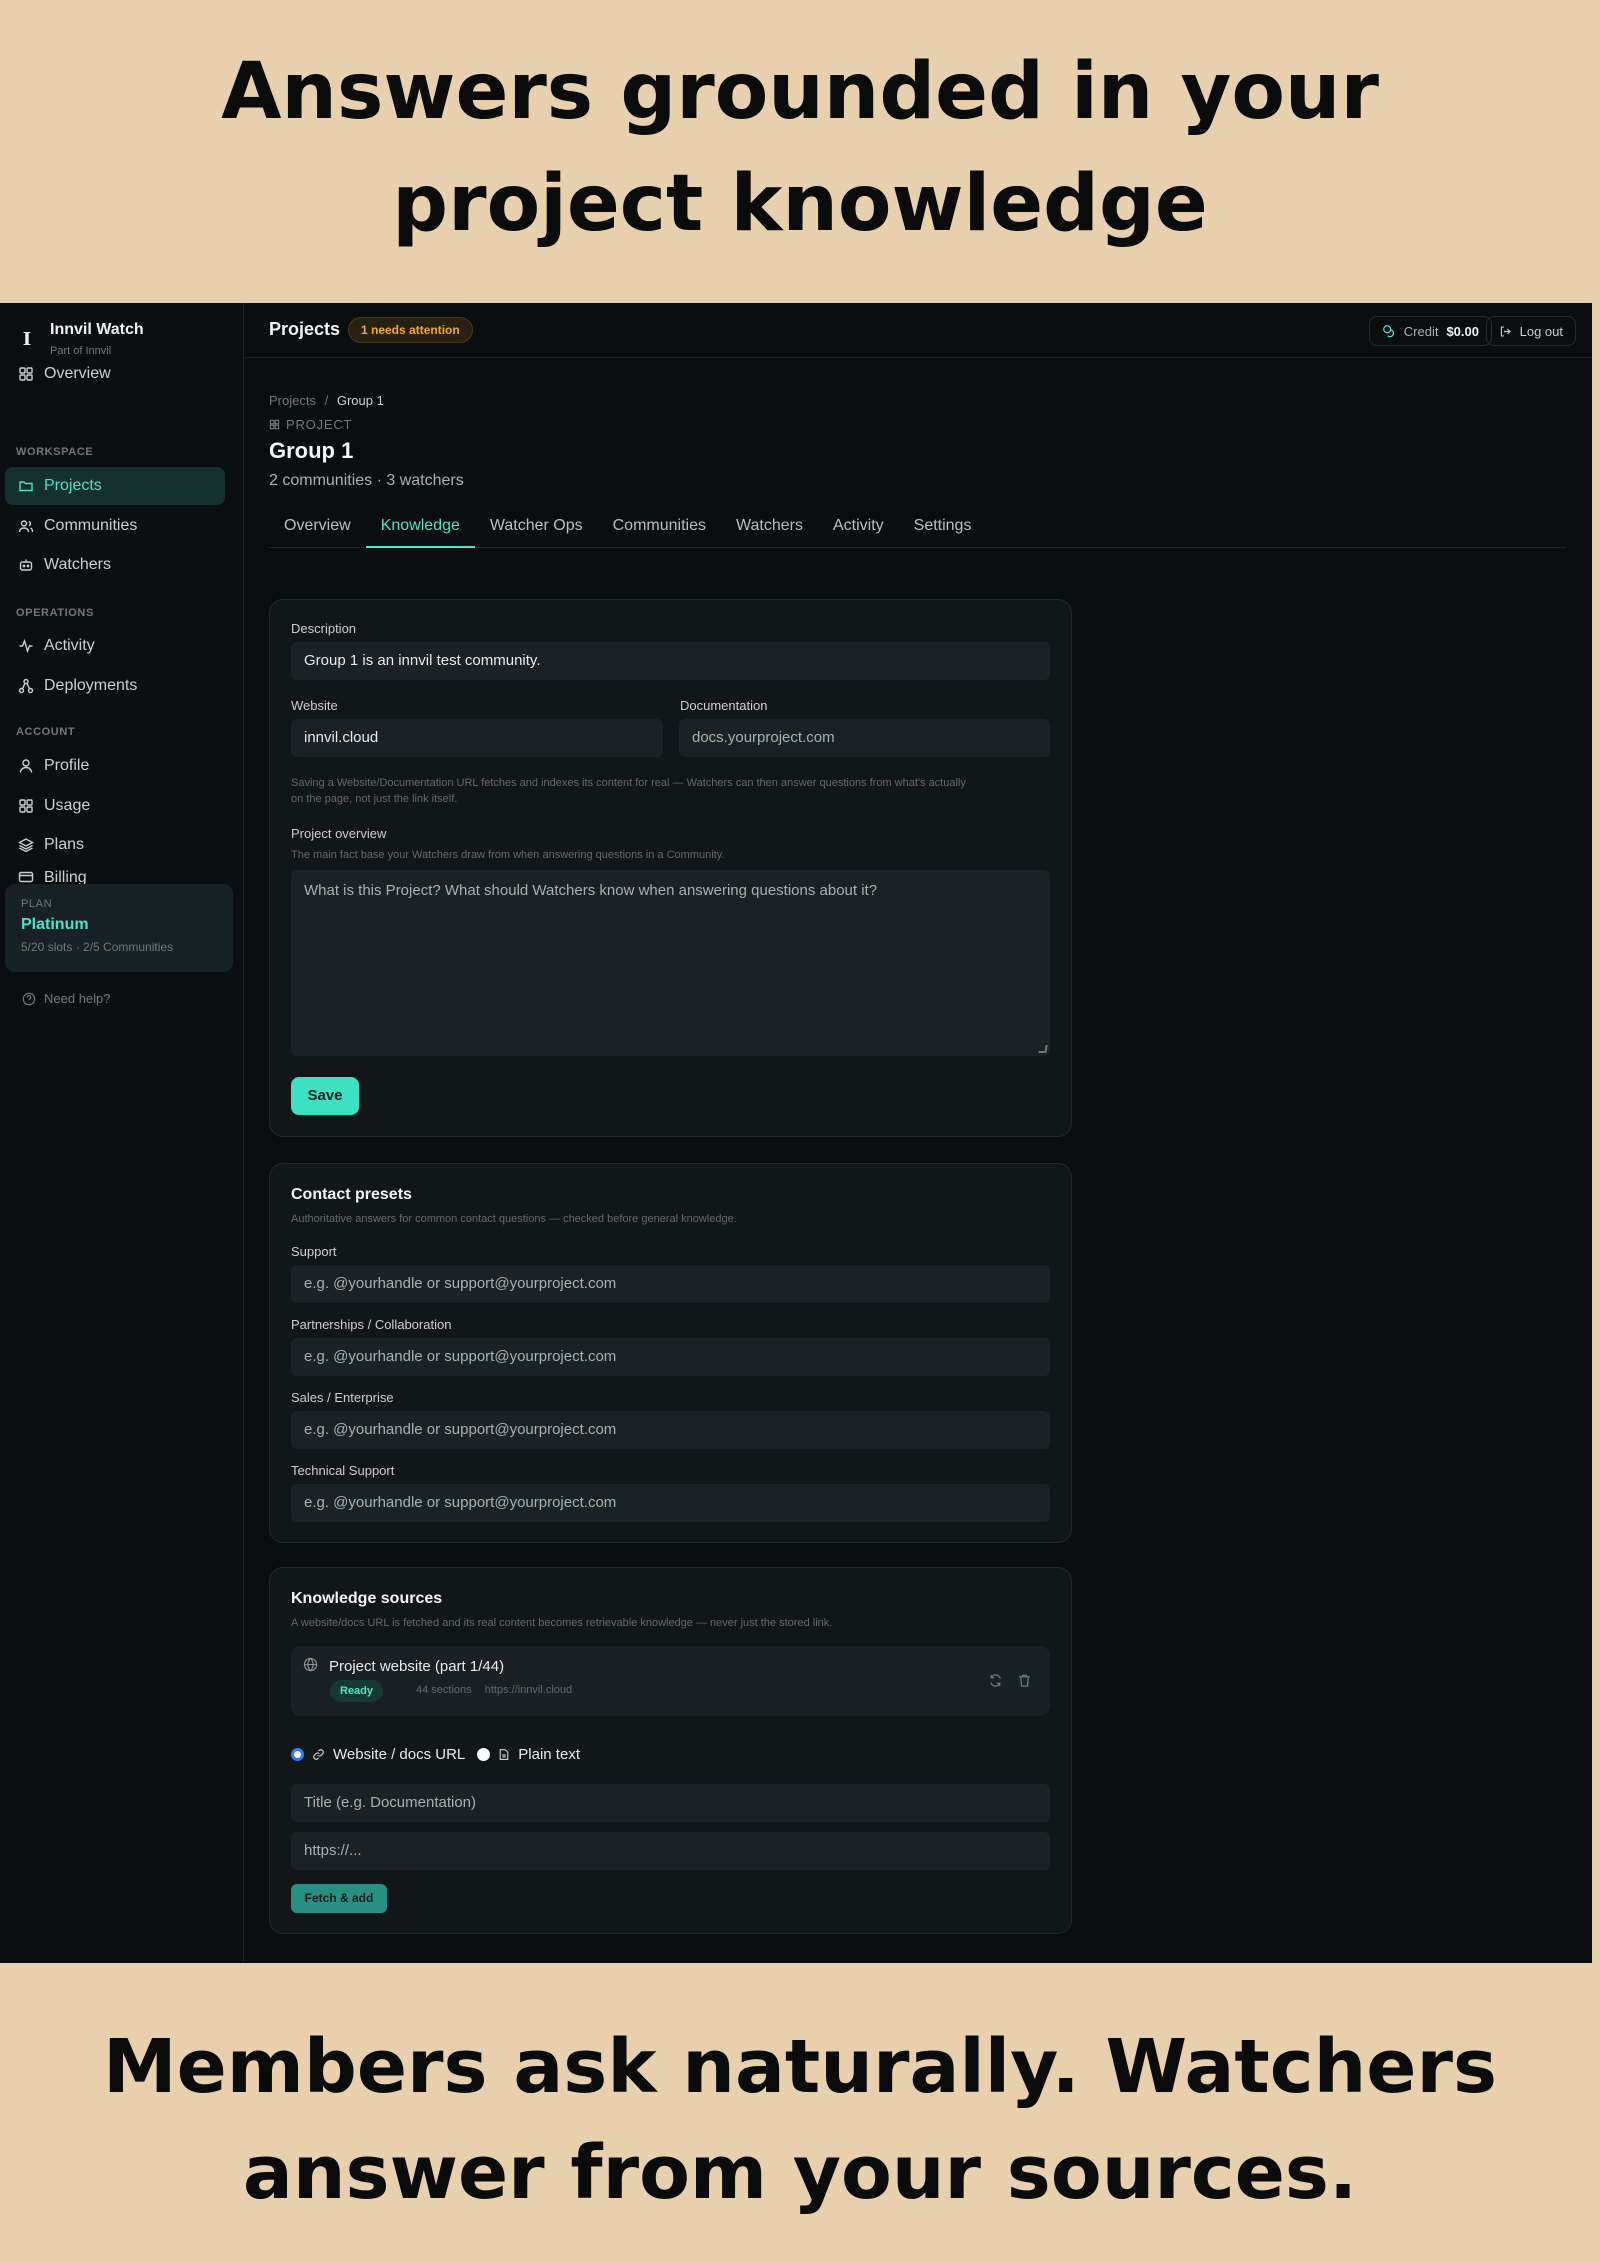  What do you see at coordinates (339, 1898) in the screenshot?
I see `fetch-add-button: Fetch & add` at bounding box center [339, 1898].